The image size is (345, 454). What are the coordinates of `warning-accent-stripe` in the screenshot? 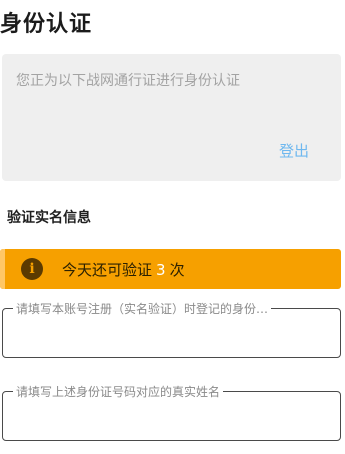 It's located at (2, 269).